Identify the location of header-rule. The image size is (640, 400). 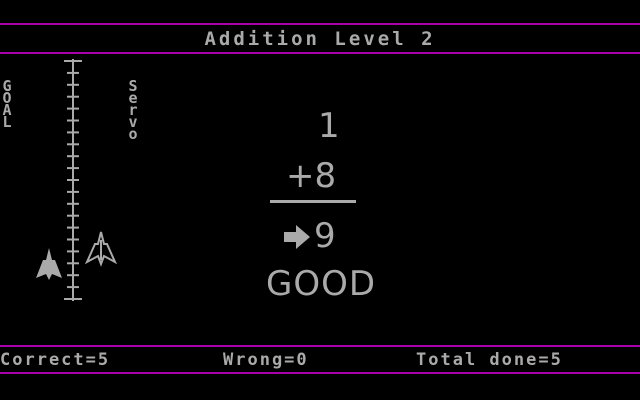
(320, 53).